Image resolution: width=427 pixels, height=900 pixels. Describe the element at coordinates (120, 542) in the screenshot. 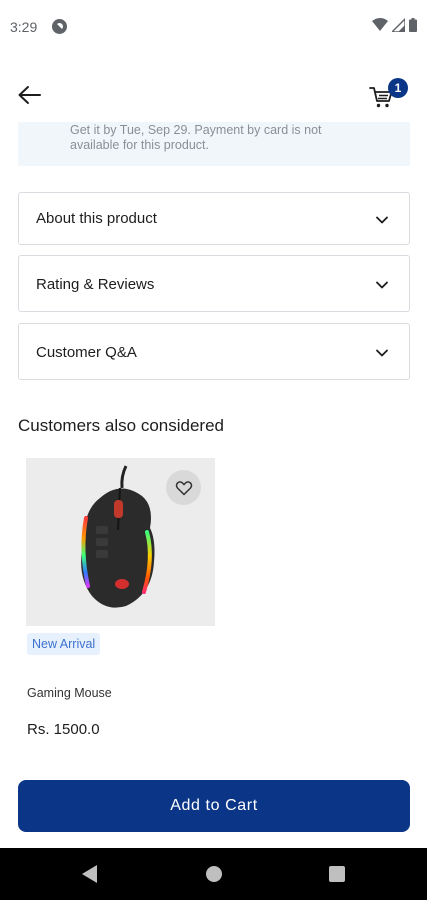

I see `product-image` at that location.